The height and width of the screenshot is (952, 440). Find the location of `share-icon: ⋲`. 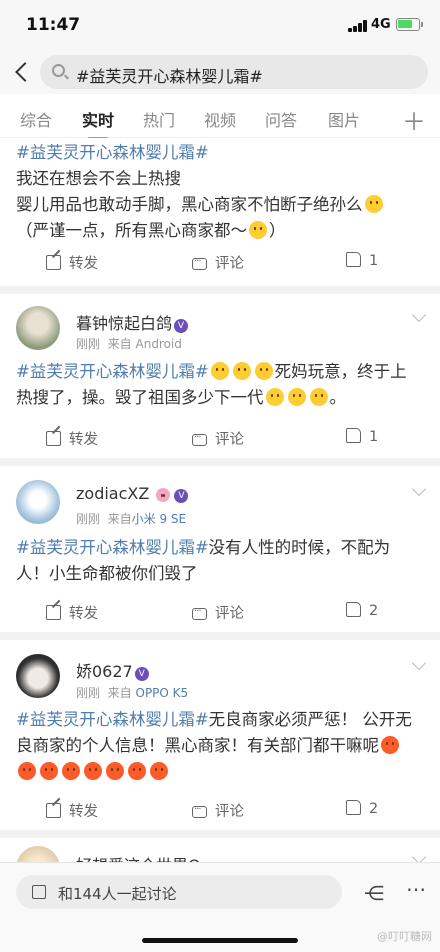

share-icon: ⋲ is located at coordinates (374, 893).